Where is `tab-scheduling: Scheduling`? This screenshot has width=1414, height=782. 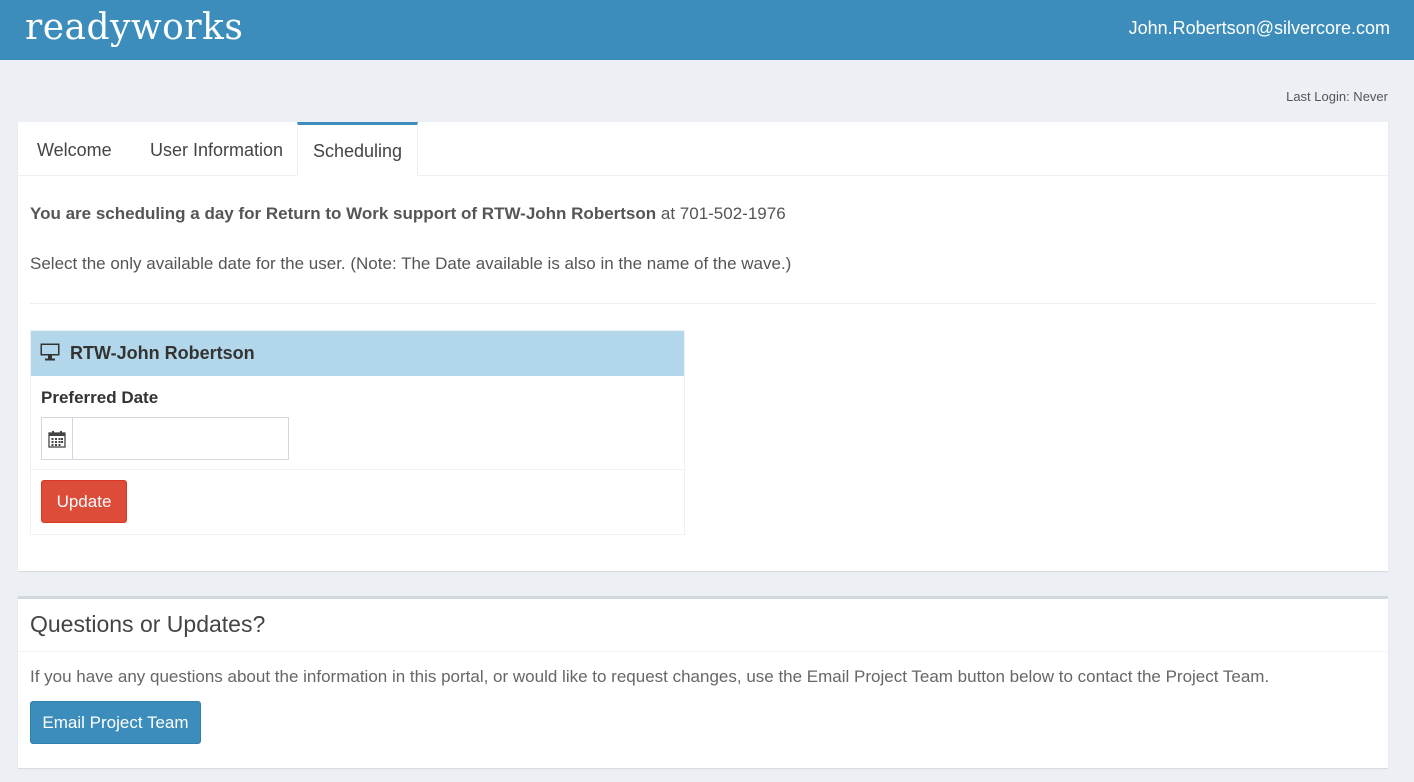 tab-scheduling: Scheduling is located at coordinates (357, 149).